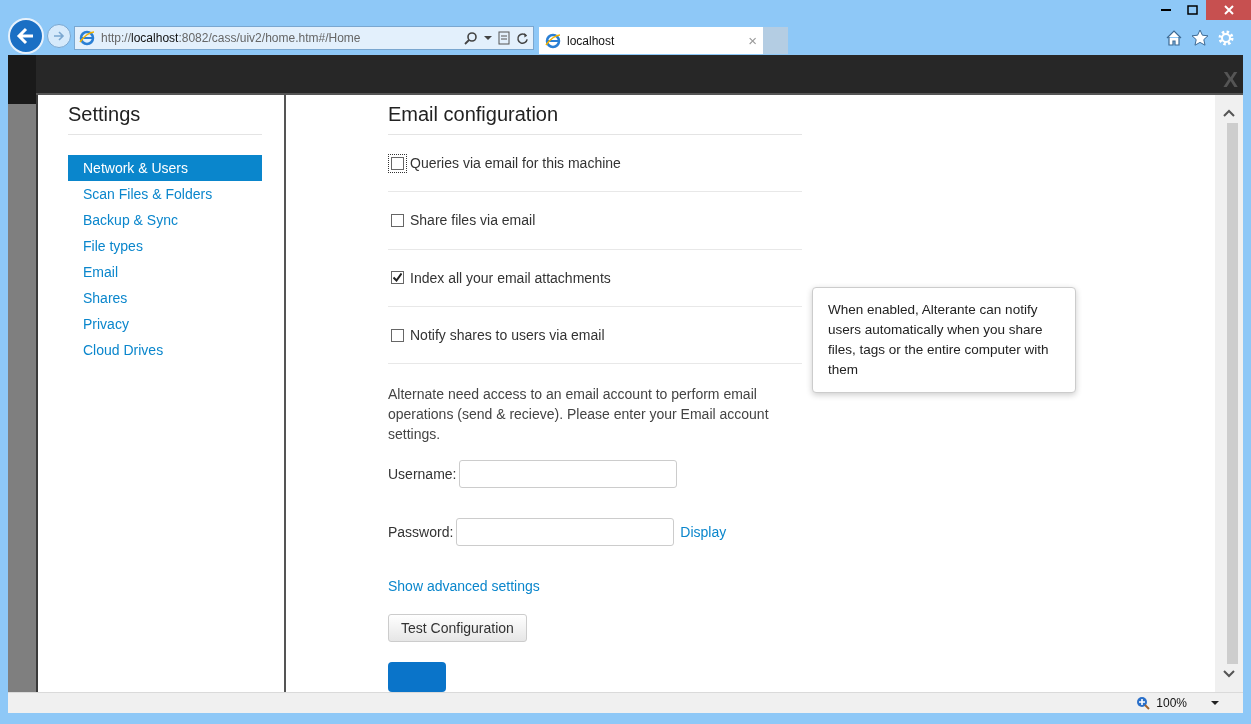 Image resolution: width=1251 pixels, height=724 pixels. I want to click on zoom-level: 100%, so click(1171, 703).